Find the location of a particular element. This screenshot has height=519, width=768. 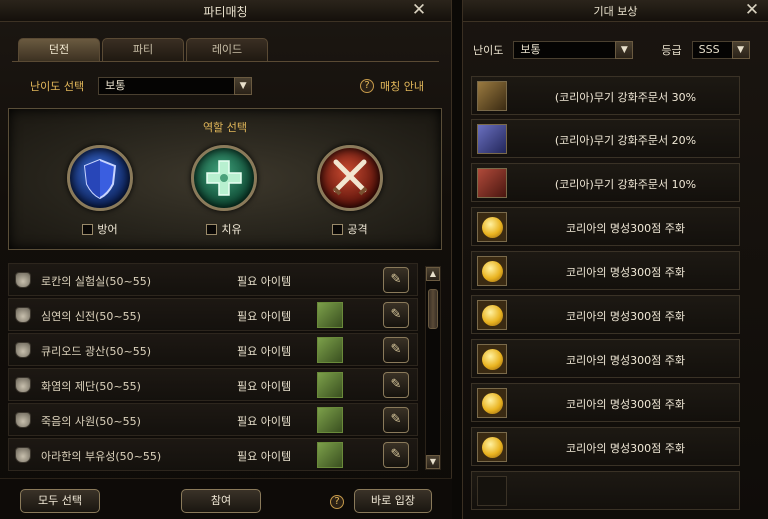

match-guide: ? 매칭 안내 is located at coordinates (392, 86).